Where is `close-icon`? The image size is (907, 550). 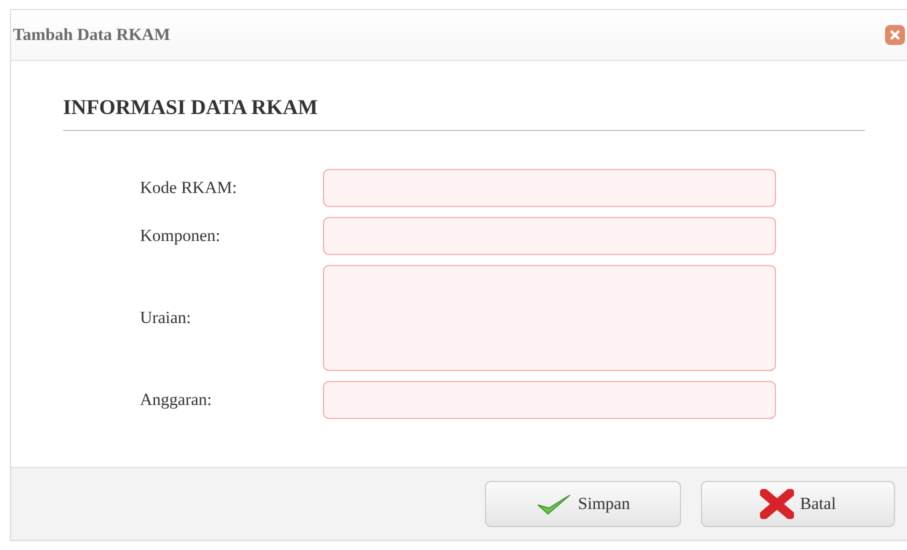
close-icon is located at coordinates (895, 35).